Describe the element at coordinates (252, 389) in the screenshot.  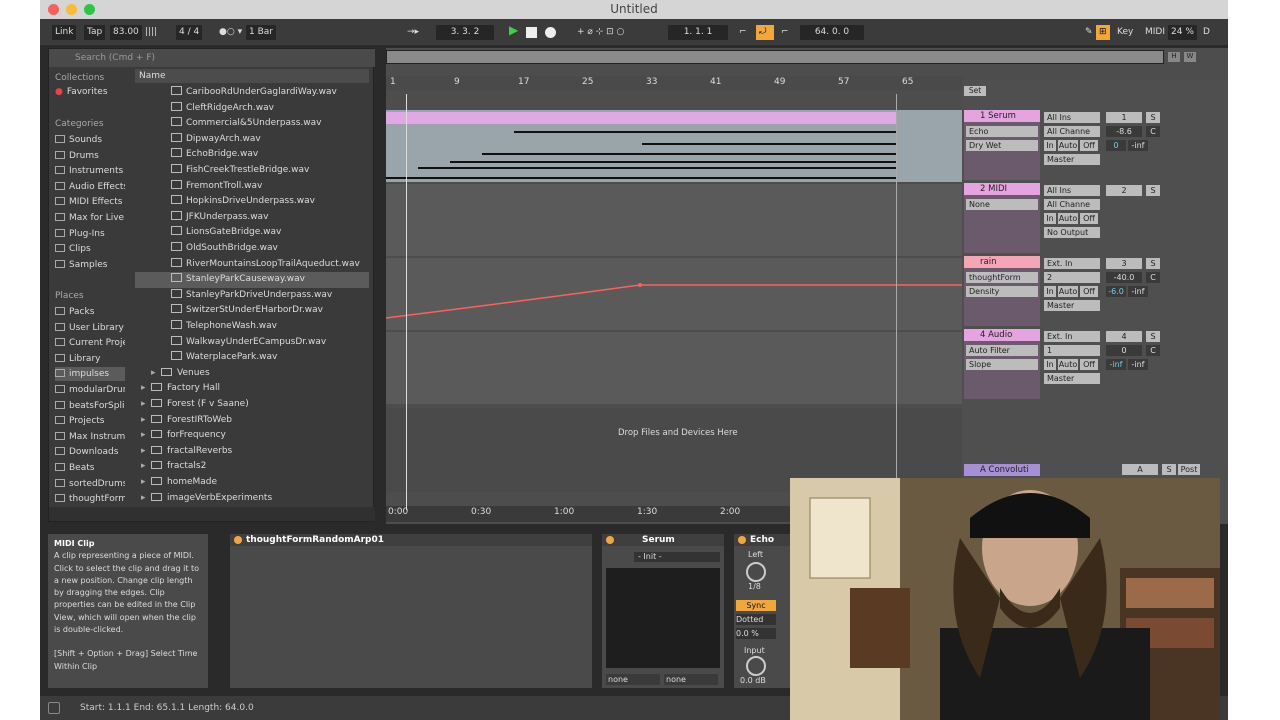
I see `folder-row: ▸ Factory Hall` at that location.